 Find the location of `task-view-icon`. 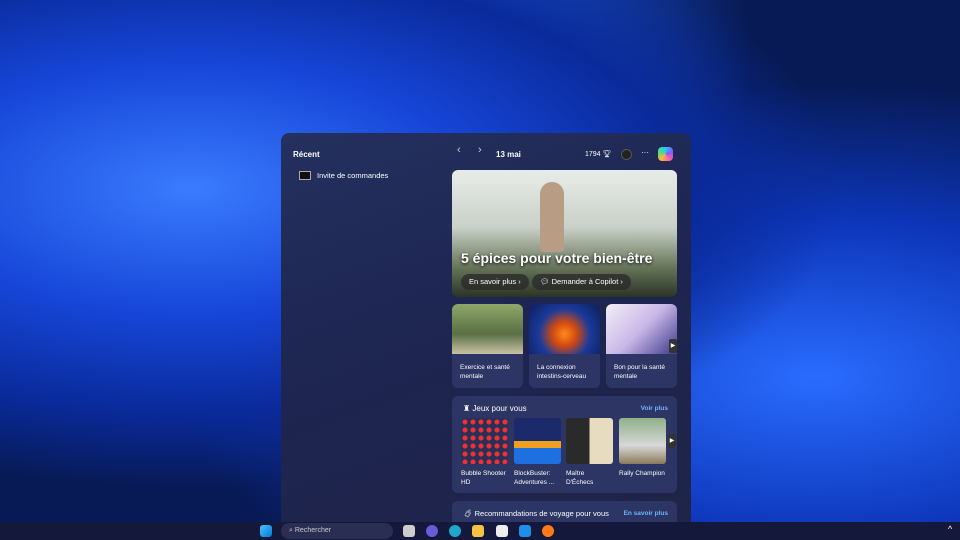

task-view-icon is located at coordinates (409, 531).